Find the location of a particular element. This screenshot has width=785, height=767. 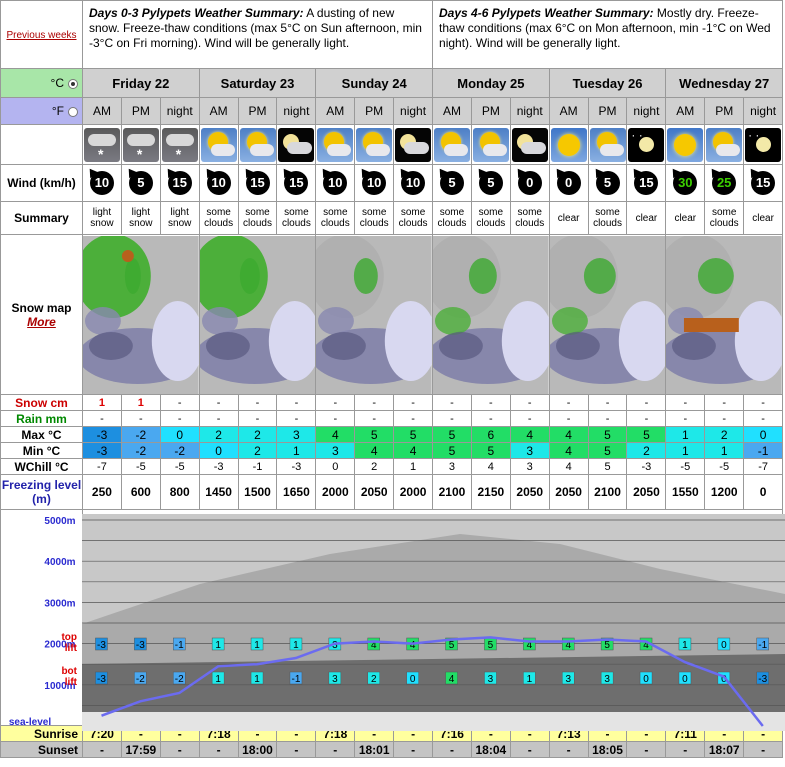

day-header: Sunday 24 is located at coordinates (374, 83).